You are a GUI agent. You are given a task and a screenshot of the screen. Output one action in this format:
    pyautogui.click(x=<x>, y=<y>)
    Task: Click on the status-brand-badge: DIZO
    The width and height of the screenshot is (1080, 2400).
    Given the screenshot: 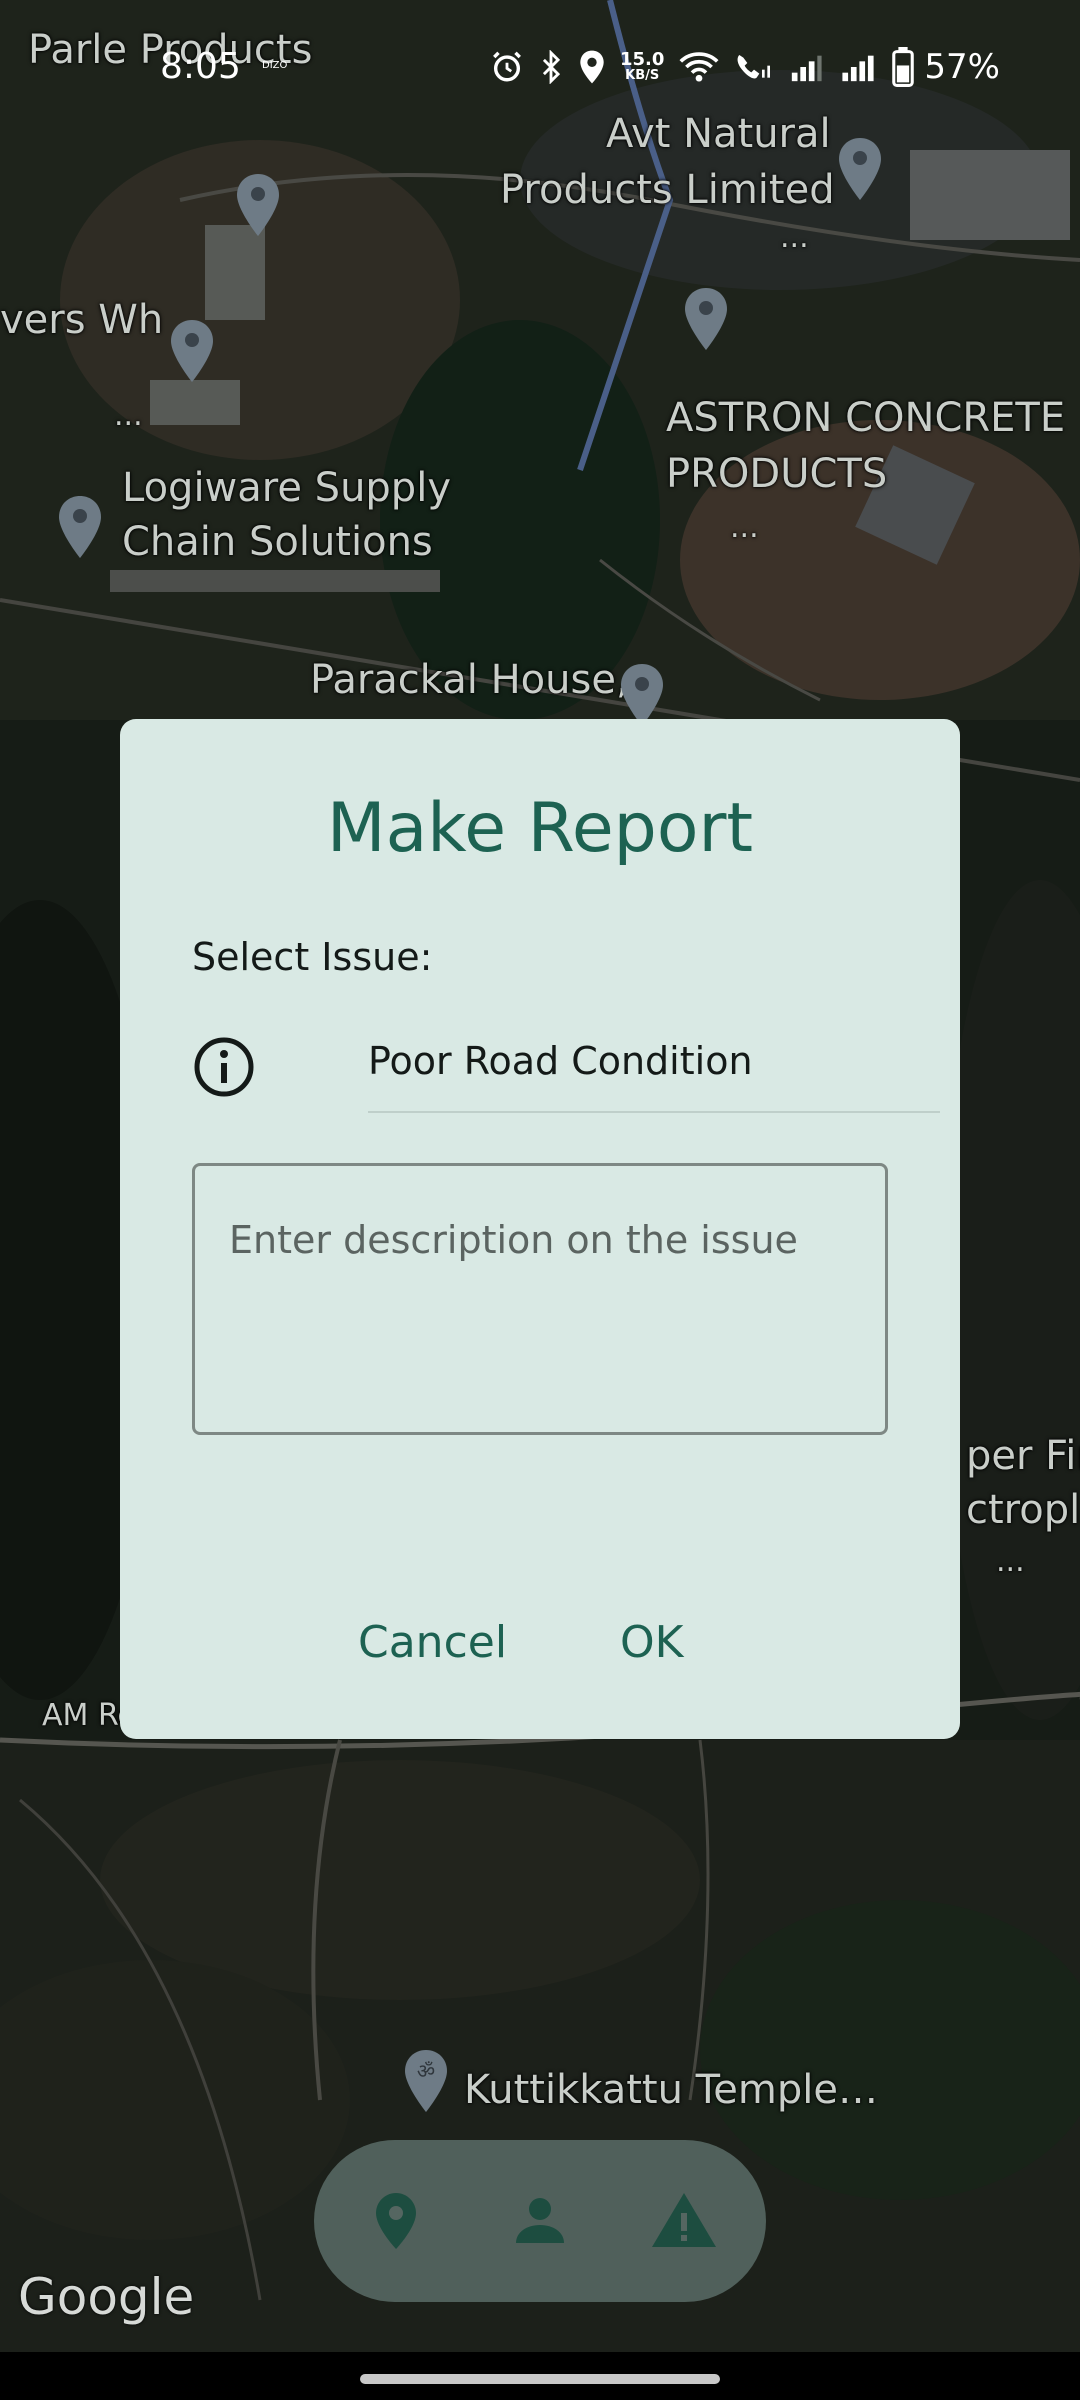 What is the action you would take?
    pyautogui.click(x=275, y=65)
    